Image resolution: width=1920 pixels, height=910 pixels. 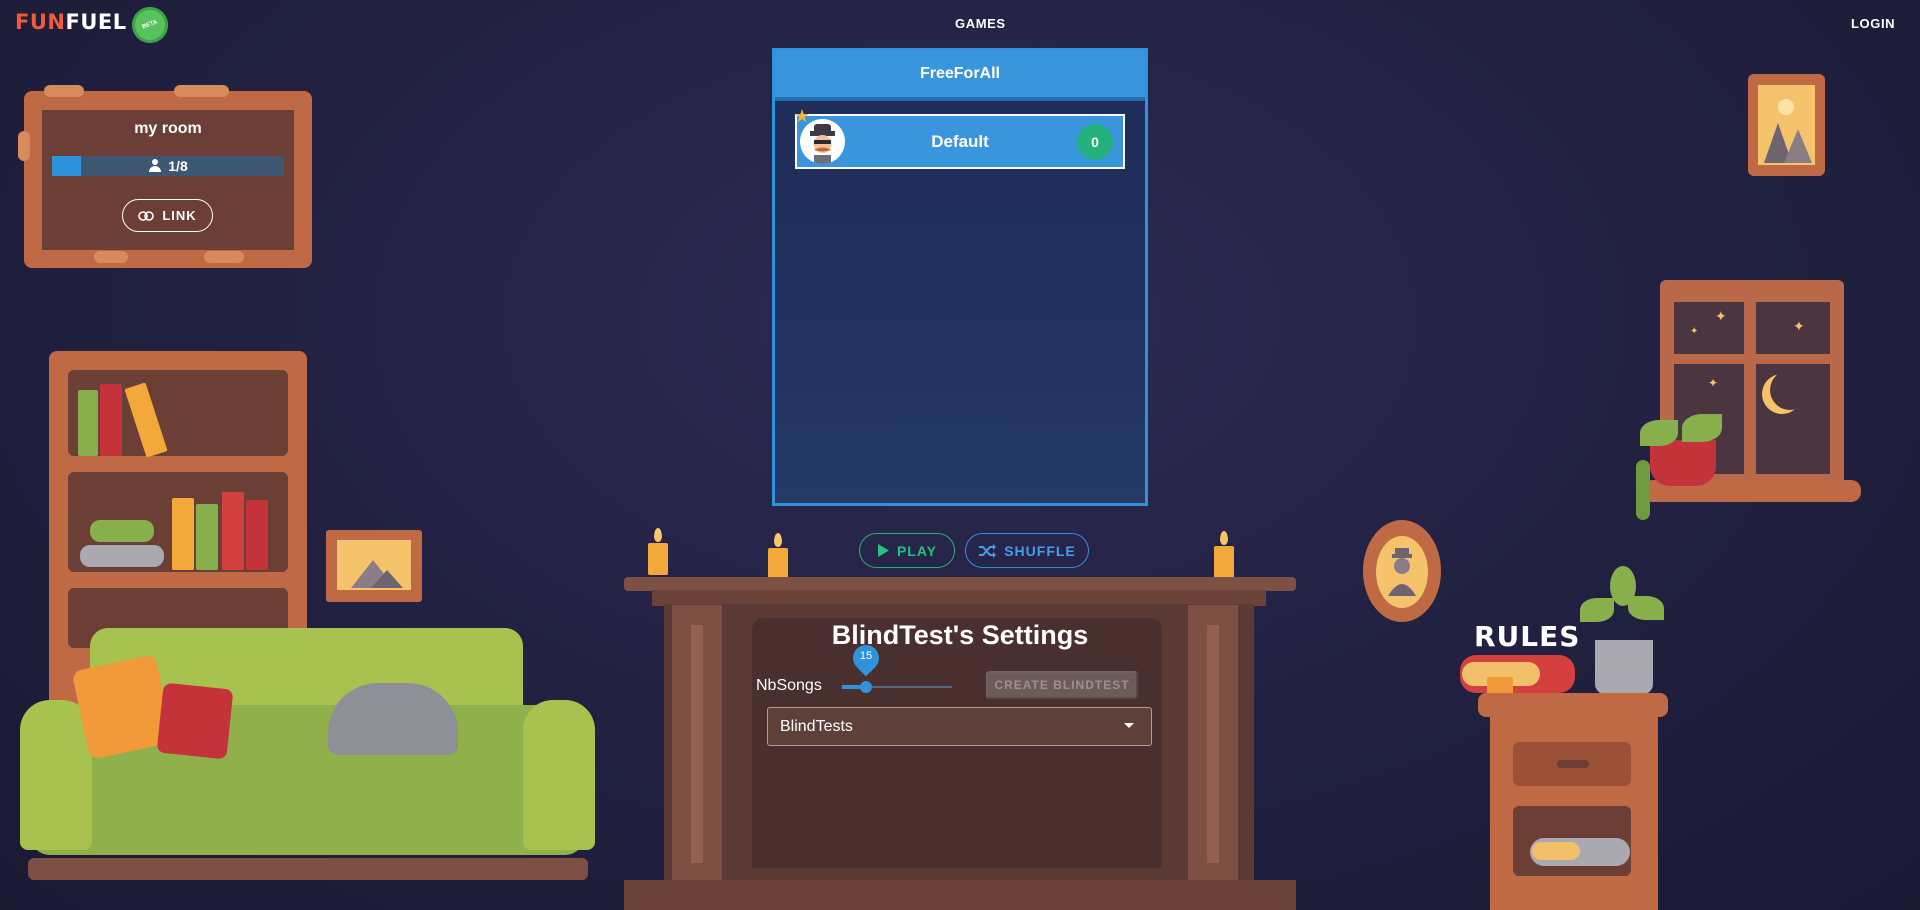 What do you see at coordinates (917, 550) in the screenshot?
I see `play-label: PLAY` at bounding box center [917, 550].